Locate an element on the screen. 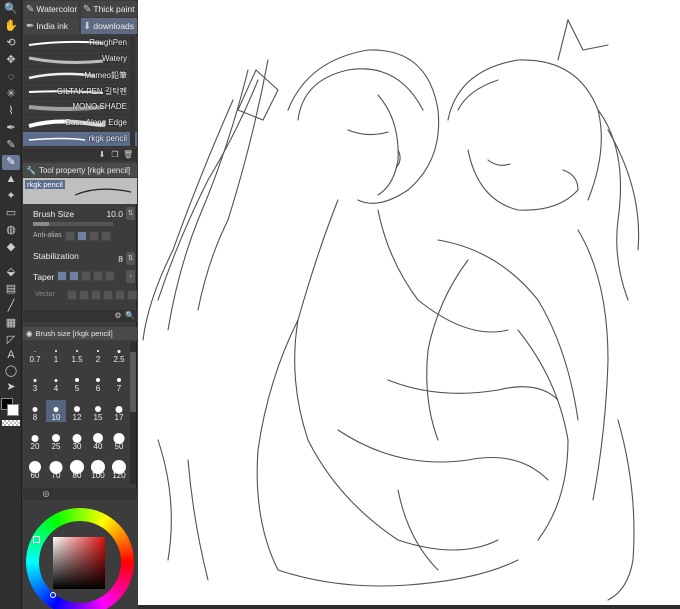 The width and height of the screenshot is (680, 609). antialias-weak-option is located at coordinates (82, 236).